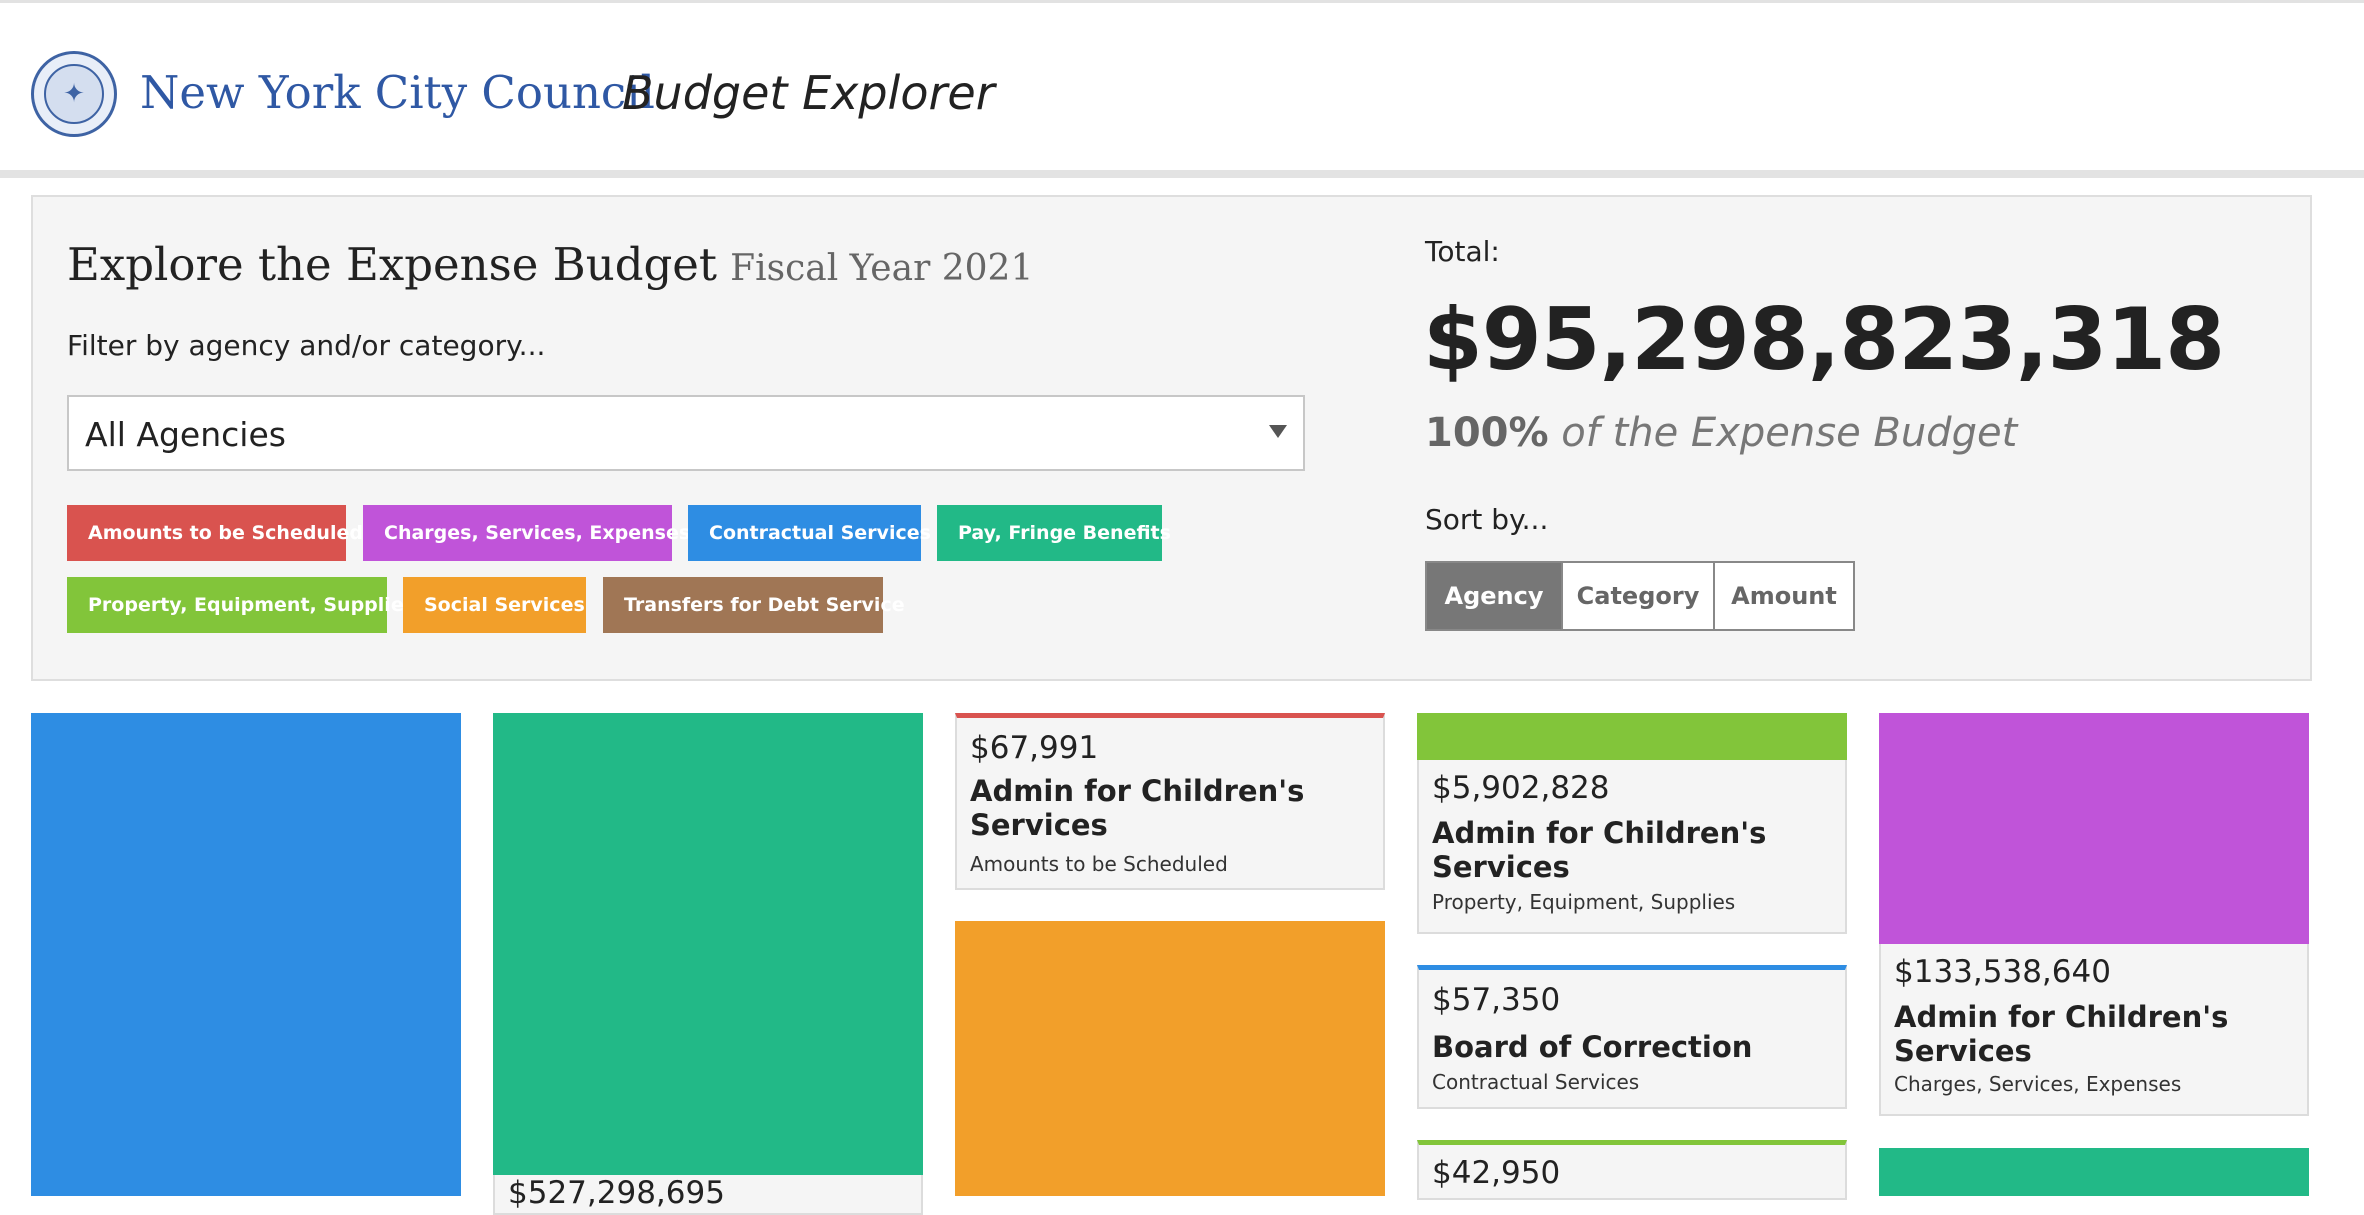  I want to click on budget-card-category: Property, Equipment, Supplies, so click(1584, 902).